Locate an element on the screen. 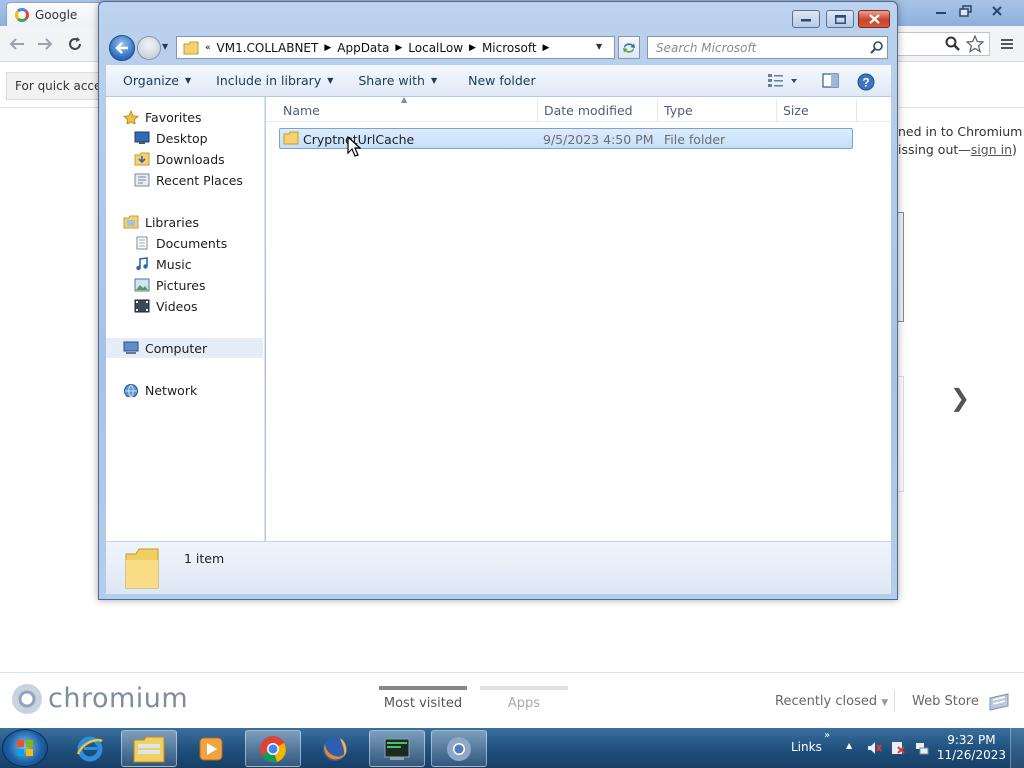 The image size is (1024, 768). change-view-button is located at coordinates (783, 80).